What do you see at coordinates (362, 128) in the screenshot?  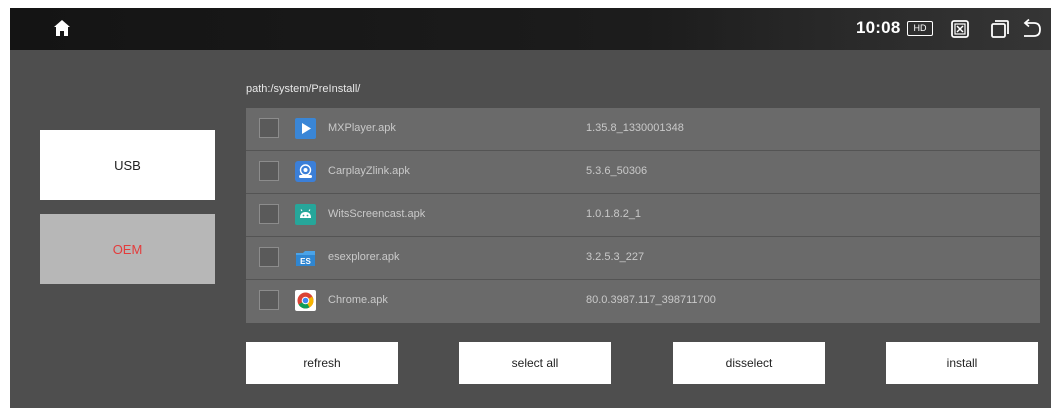 I see `file-name: MXPlayer.apk` at bounding box center [362, 128].